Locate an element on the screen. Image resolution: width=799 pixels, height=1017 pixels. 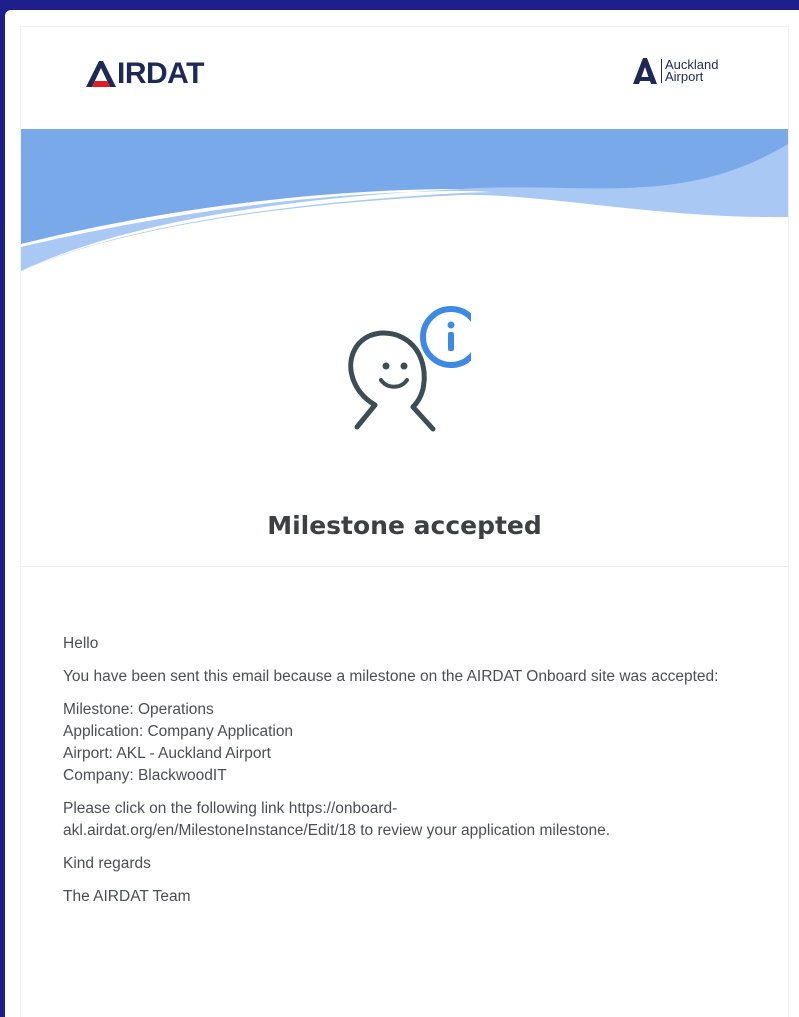
detail-airport: Airport: AKL - Auckland Airport is located at coordinates (167, 753).